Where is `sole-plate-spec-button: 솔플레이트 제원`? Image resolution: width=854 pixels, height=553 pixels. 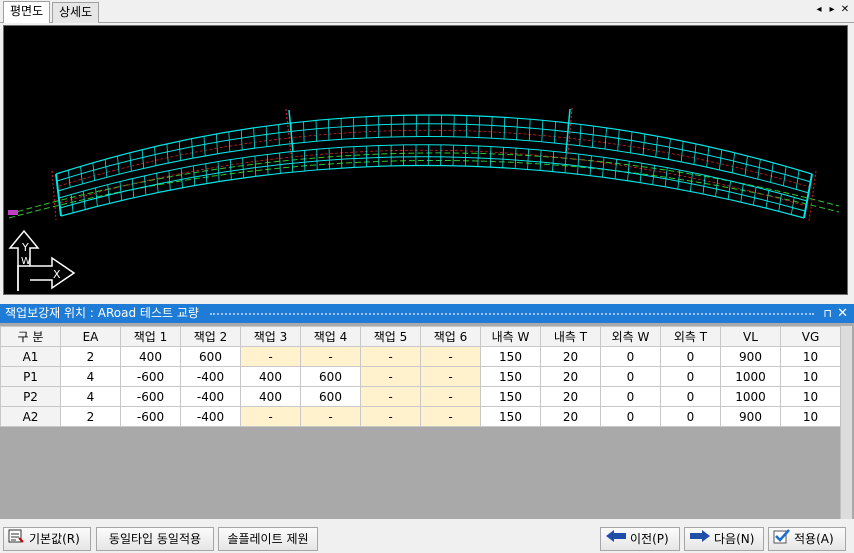
sole-plate-spec-button: 솔플레이트 제원 is located at coordinates (268, 539).